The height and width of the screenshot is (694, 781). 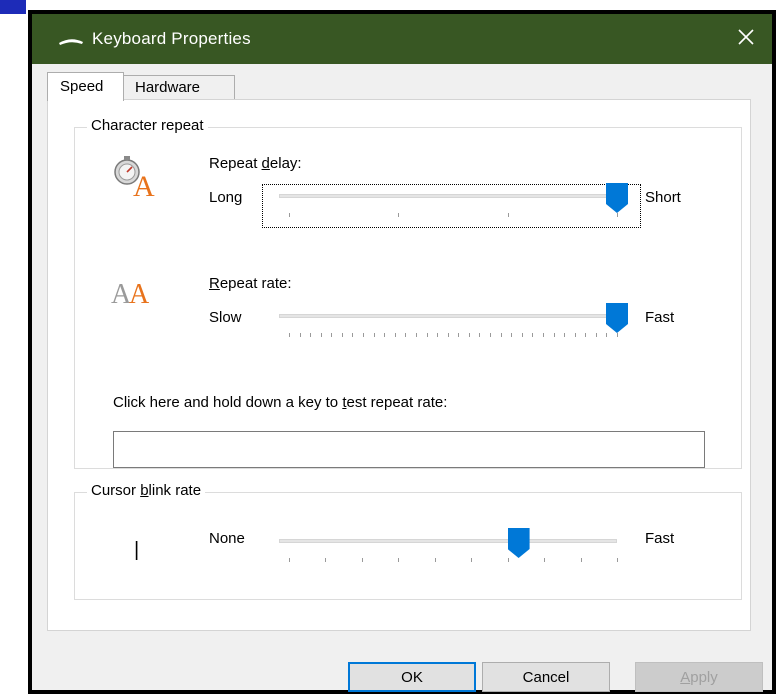 I want to click on cursor-blink-rate-legend: Cursor blink rate, so click(x=146, y=490).